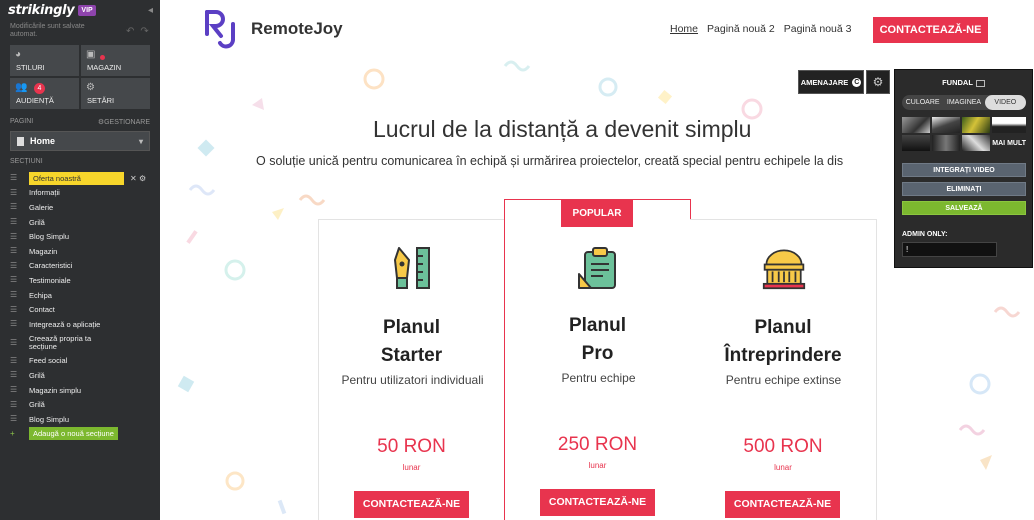 The width and height of the screenshot is (1034, 520). Describe the element at coordinates (1009, 143) in the screenshot. I see `more-videos-button: MAI MULT` at that location.